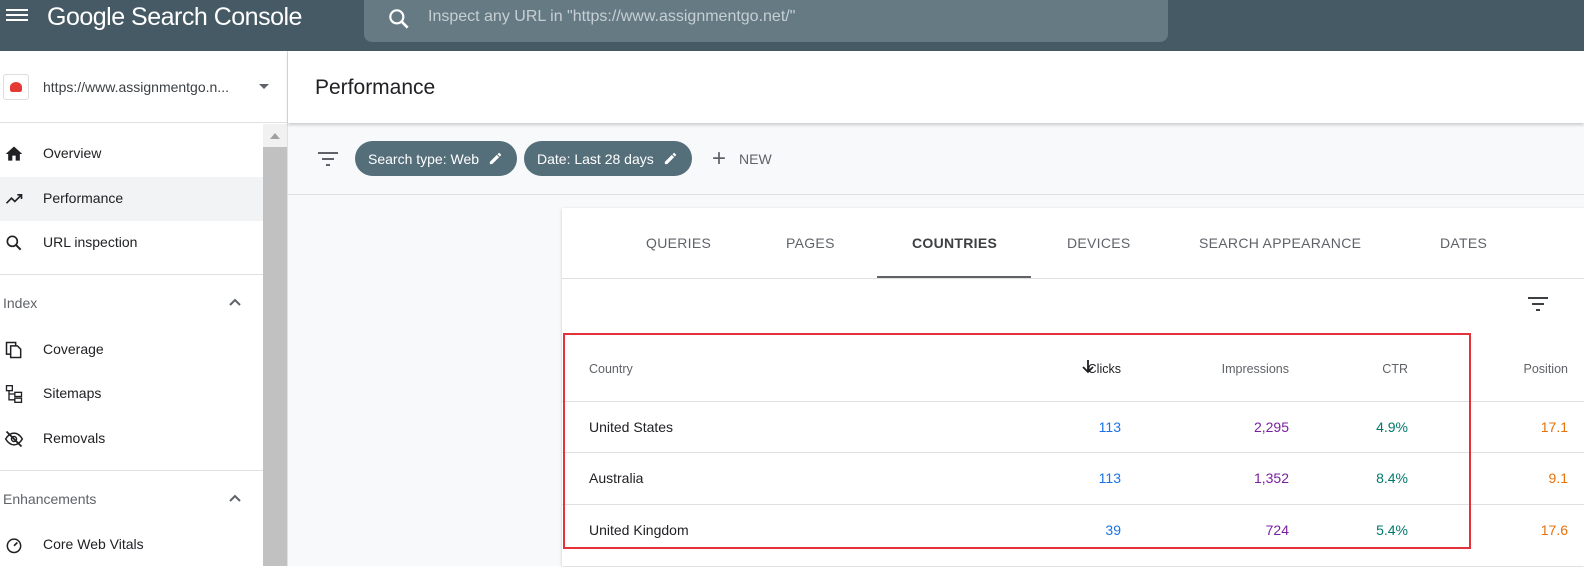 The height and width of the screenshot is (567, 1584). Describe the element at coordinates (17, 15) in the screenshot. I see `menu-icon` at that location.